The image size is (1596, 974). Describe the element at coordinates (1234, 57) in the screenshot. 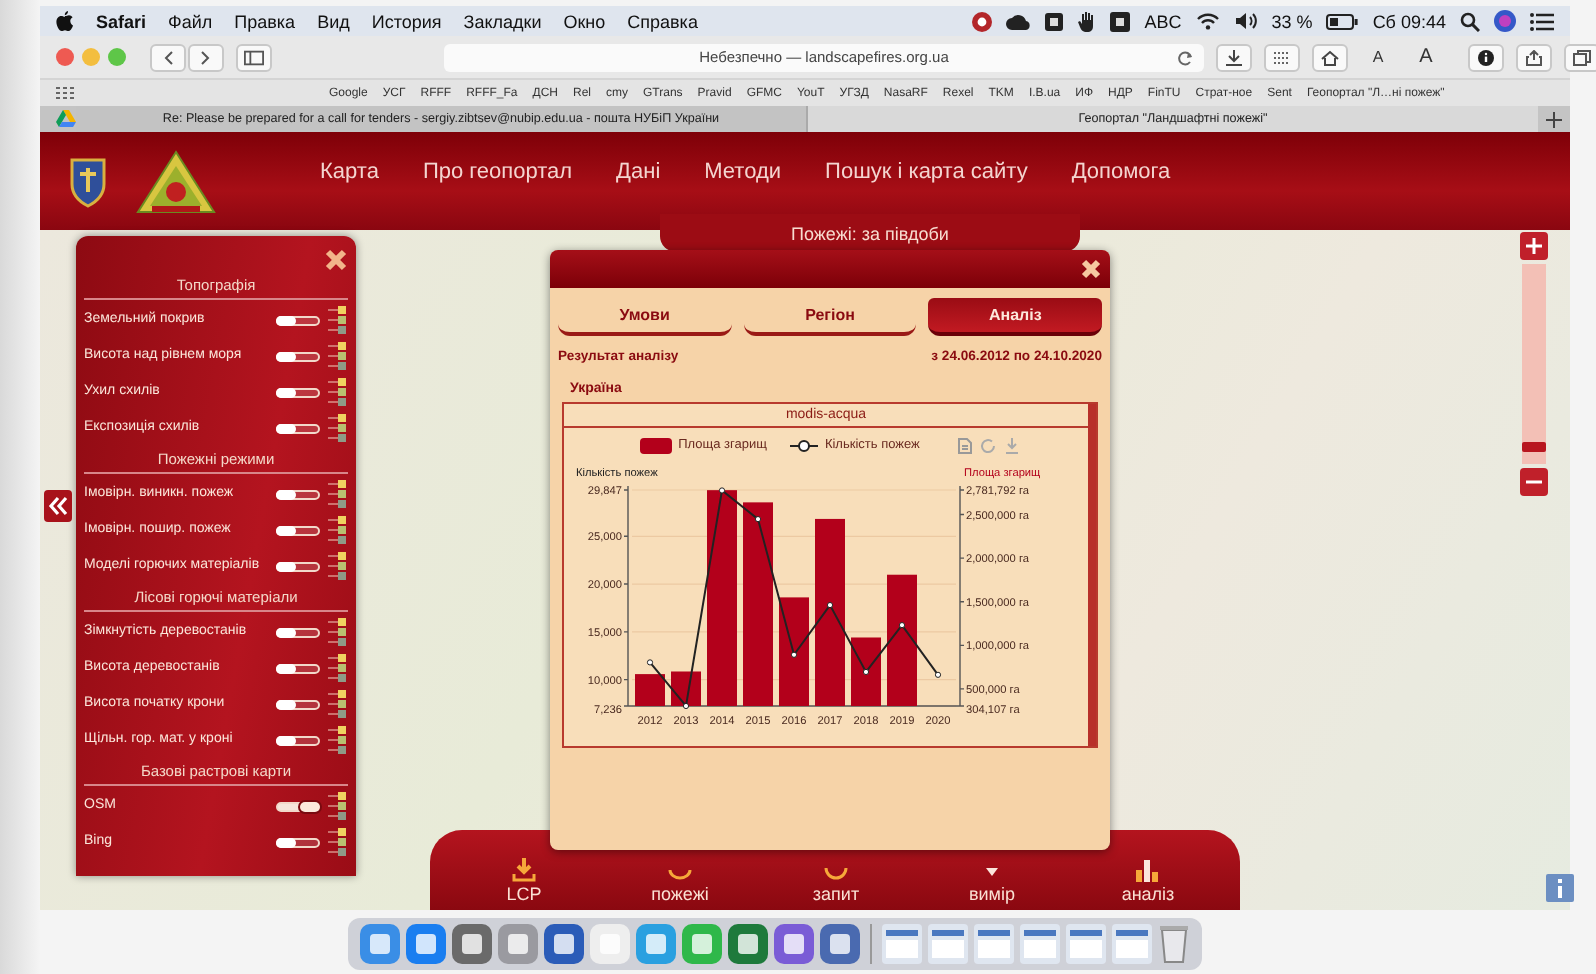

I see `download-button` at that location.